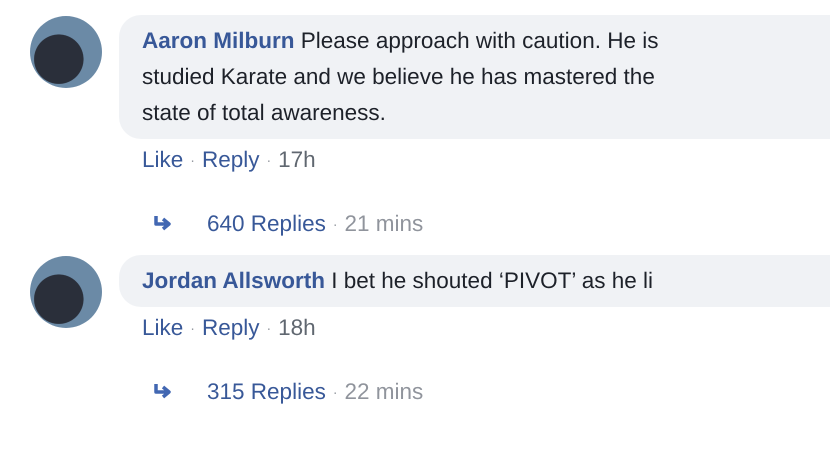 Image resolution: width=830 pixels, height=468 pixels. Describe the element at coordinates (218, 40) in the screenshot. I see `author-link: Aaron Milburn` at that location.